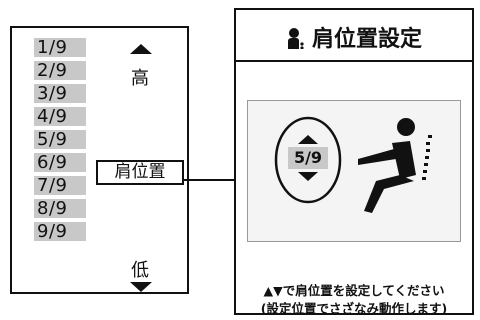  I want to click on scale-item-4: 4/9, so click(60, 116).